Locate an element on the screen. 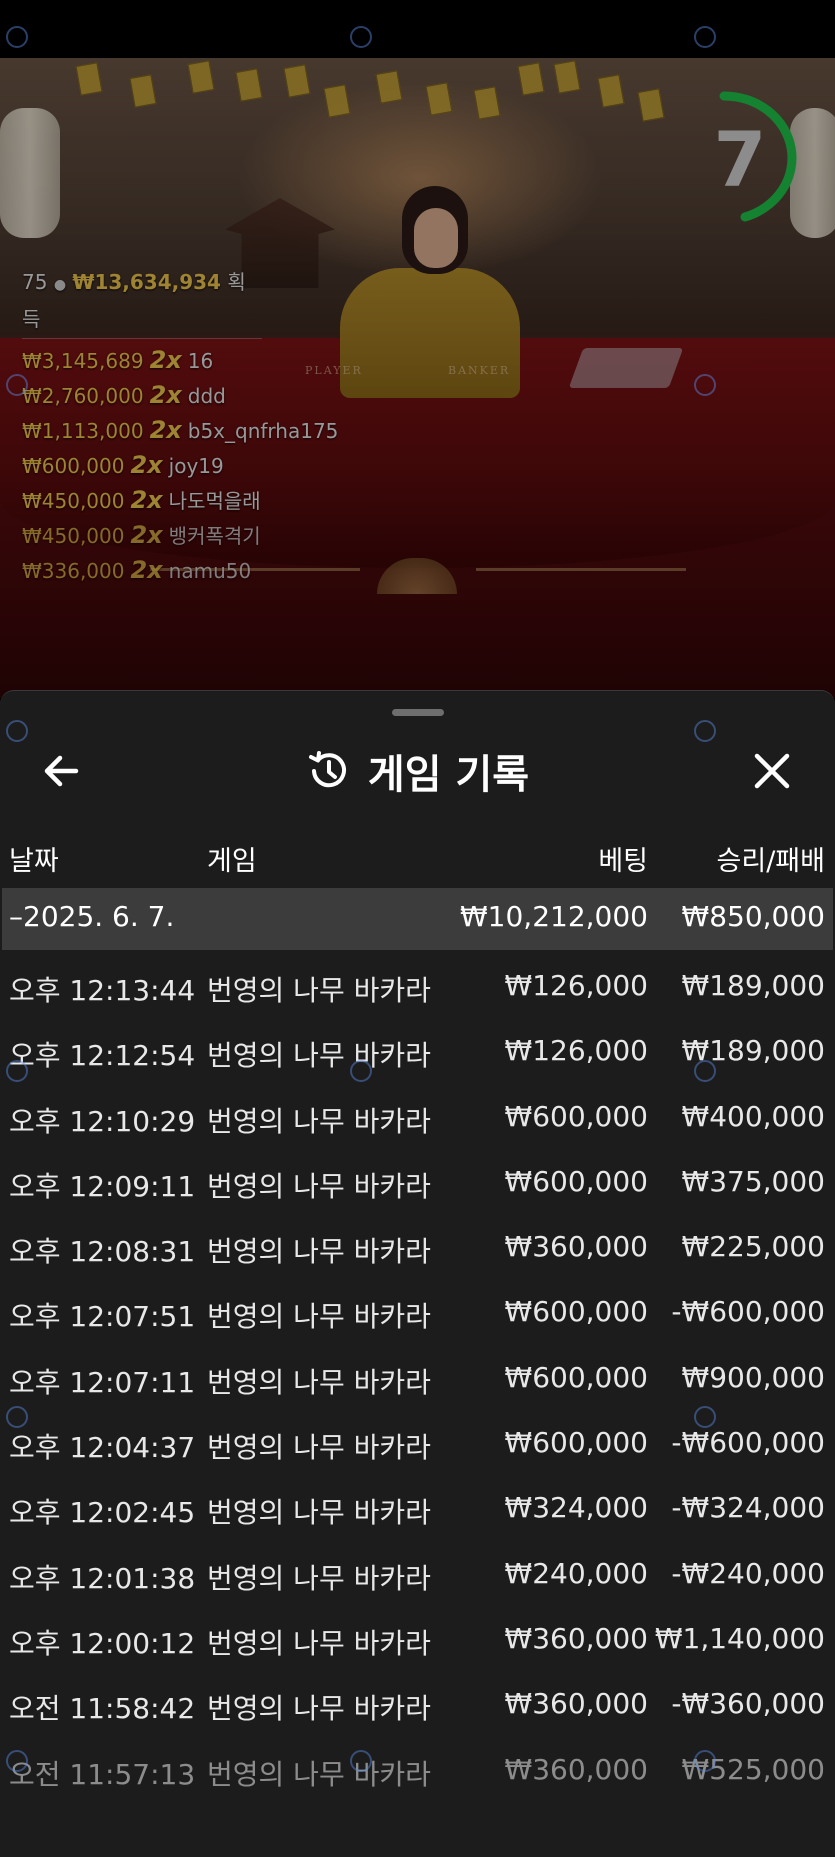 The height and width of the screenshot is (1857, 835). row-result: -₩324,000 is located at coordinates (748, 1508).